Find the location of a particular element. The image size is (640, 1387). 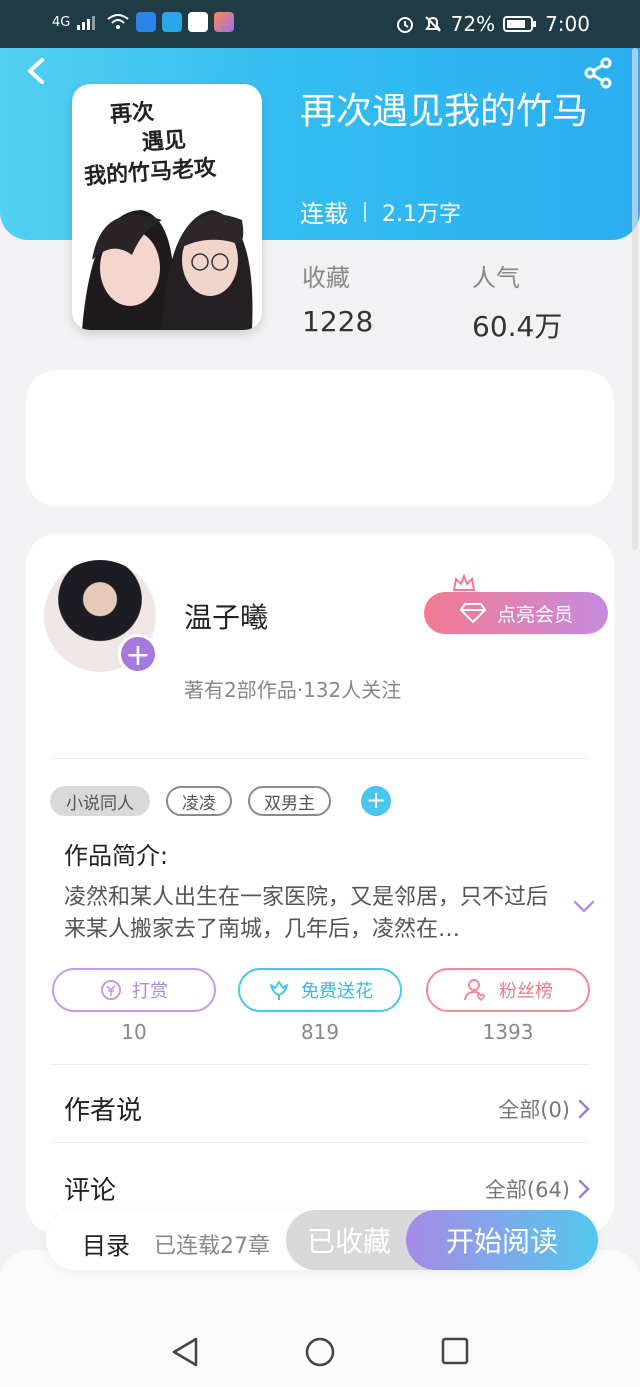

start-reading-button: 开始阅读 is located at coordinates (502, 1240).